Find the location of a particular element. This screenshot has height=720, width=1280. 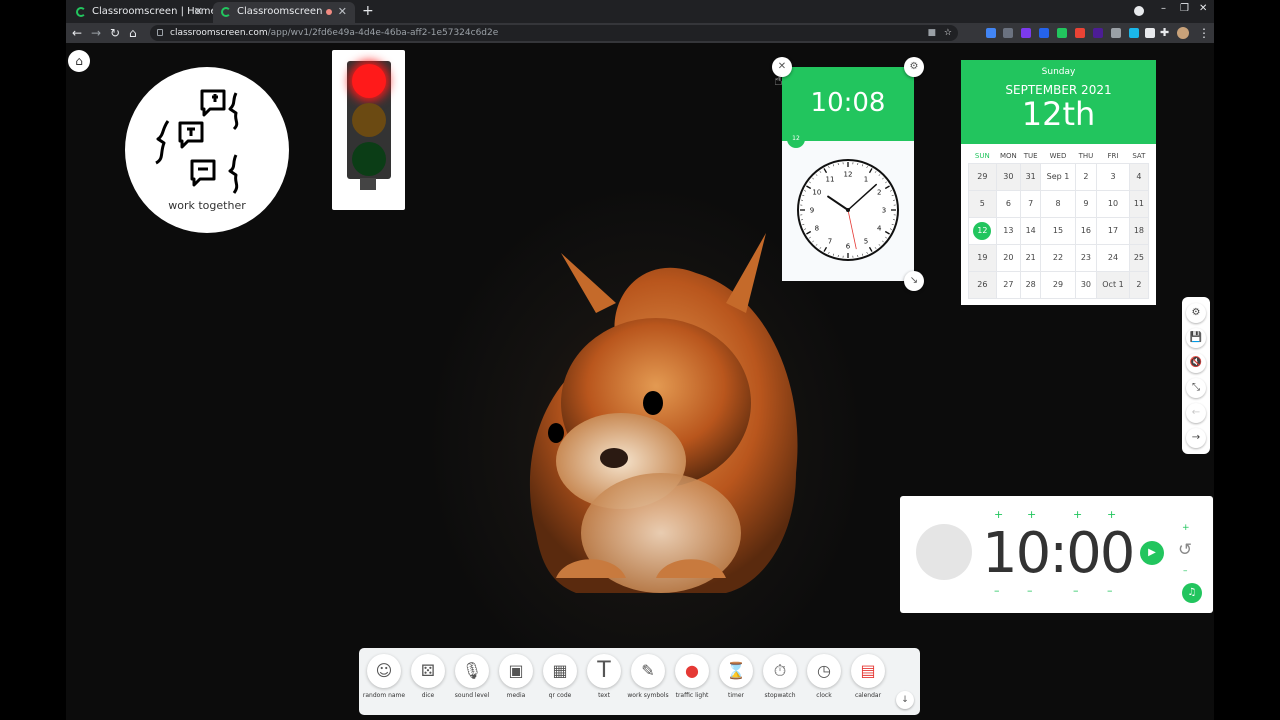

dock-item-sound-level: 🎙 sound level is located at coordinates (472, 683).